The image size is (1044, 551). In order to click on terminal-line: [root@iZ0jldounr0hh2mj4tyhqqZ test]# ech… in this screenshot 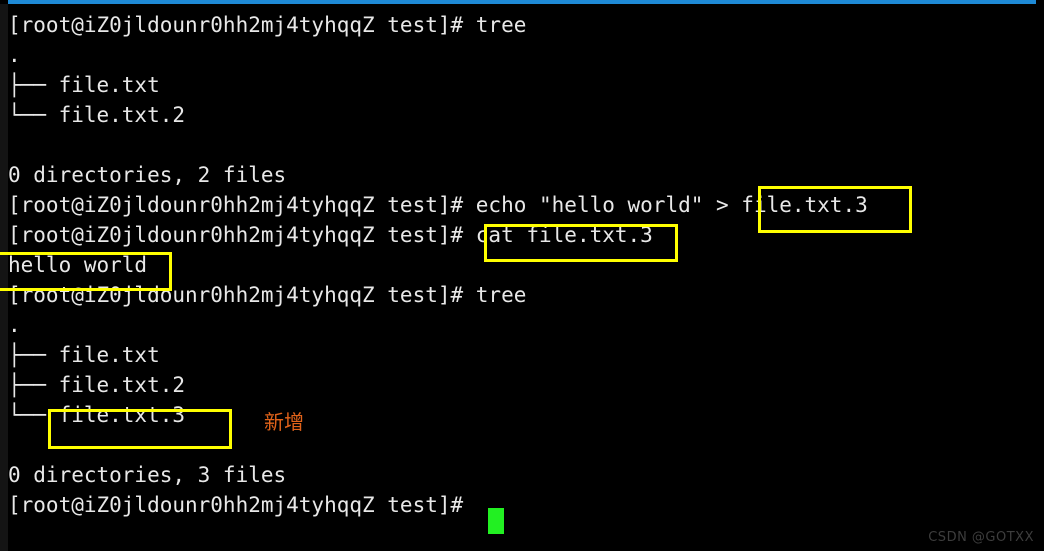, I will do `click(438, 205)`.